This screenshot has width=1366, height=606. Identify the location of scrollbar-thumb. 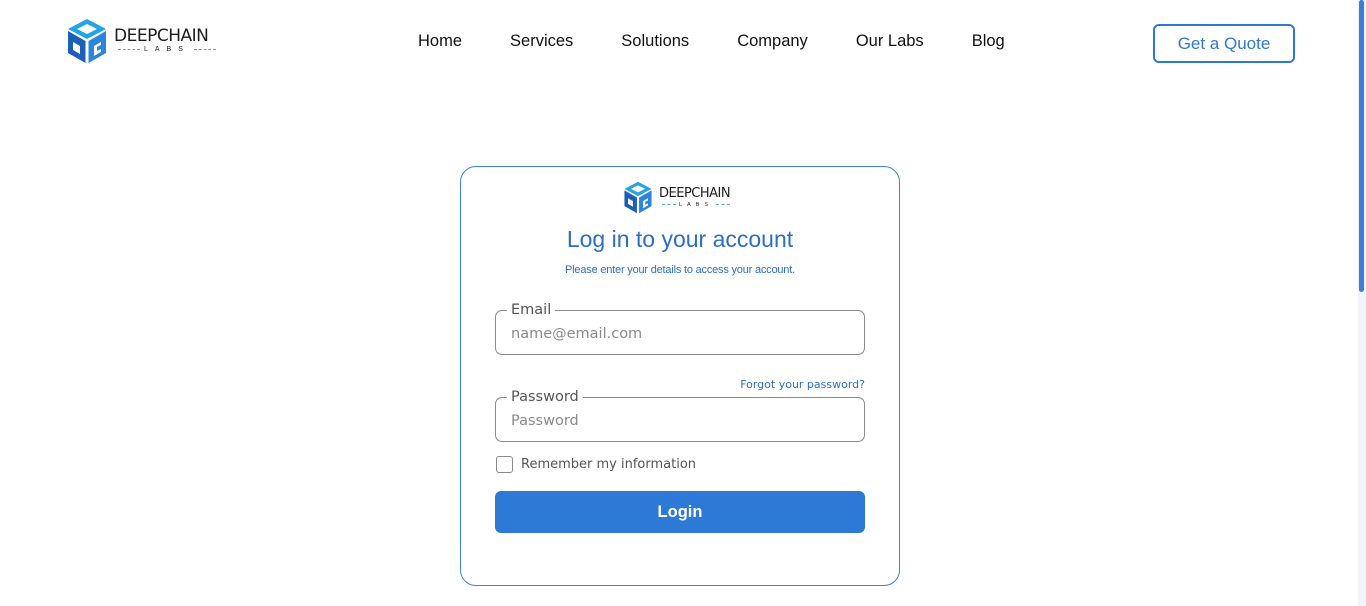
(1361, 146).